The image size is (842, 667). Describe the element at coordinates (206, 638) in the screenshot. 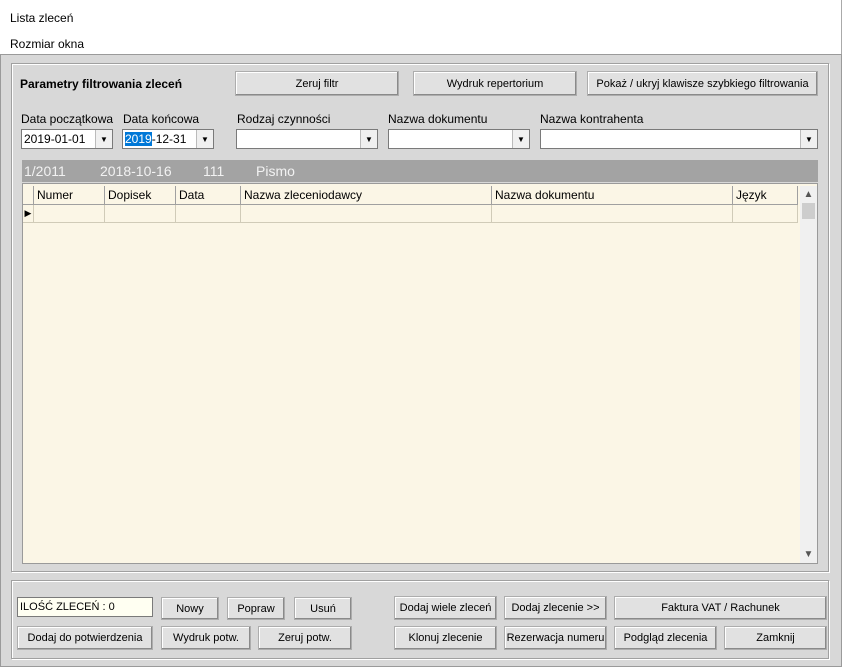

I see `print-confirmation-button: Wydruk potw.` at that location.